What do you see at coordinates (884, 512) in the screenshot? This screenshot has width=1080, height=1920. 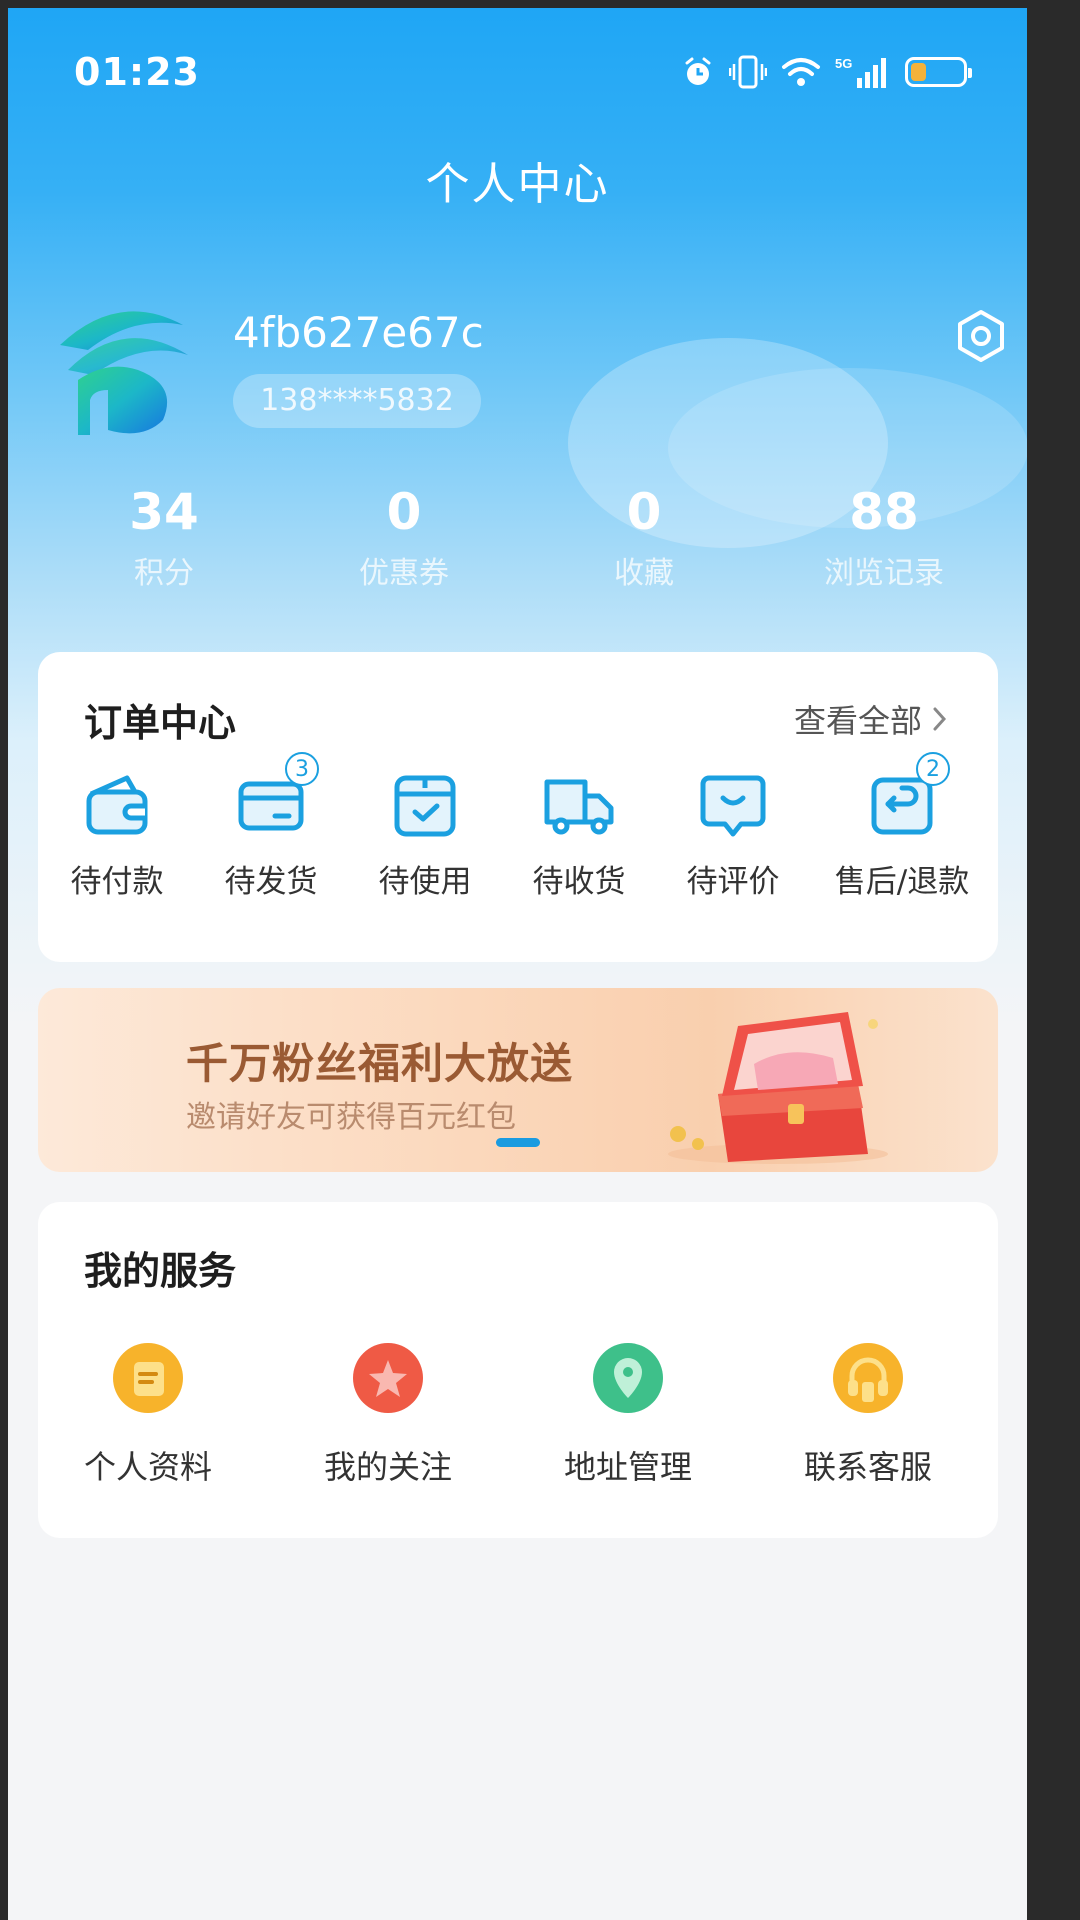 I see `stat-value: 88` at bounding box center [884, 512].